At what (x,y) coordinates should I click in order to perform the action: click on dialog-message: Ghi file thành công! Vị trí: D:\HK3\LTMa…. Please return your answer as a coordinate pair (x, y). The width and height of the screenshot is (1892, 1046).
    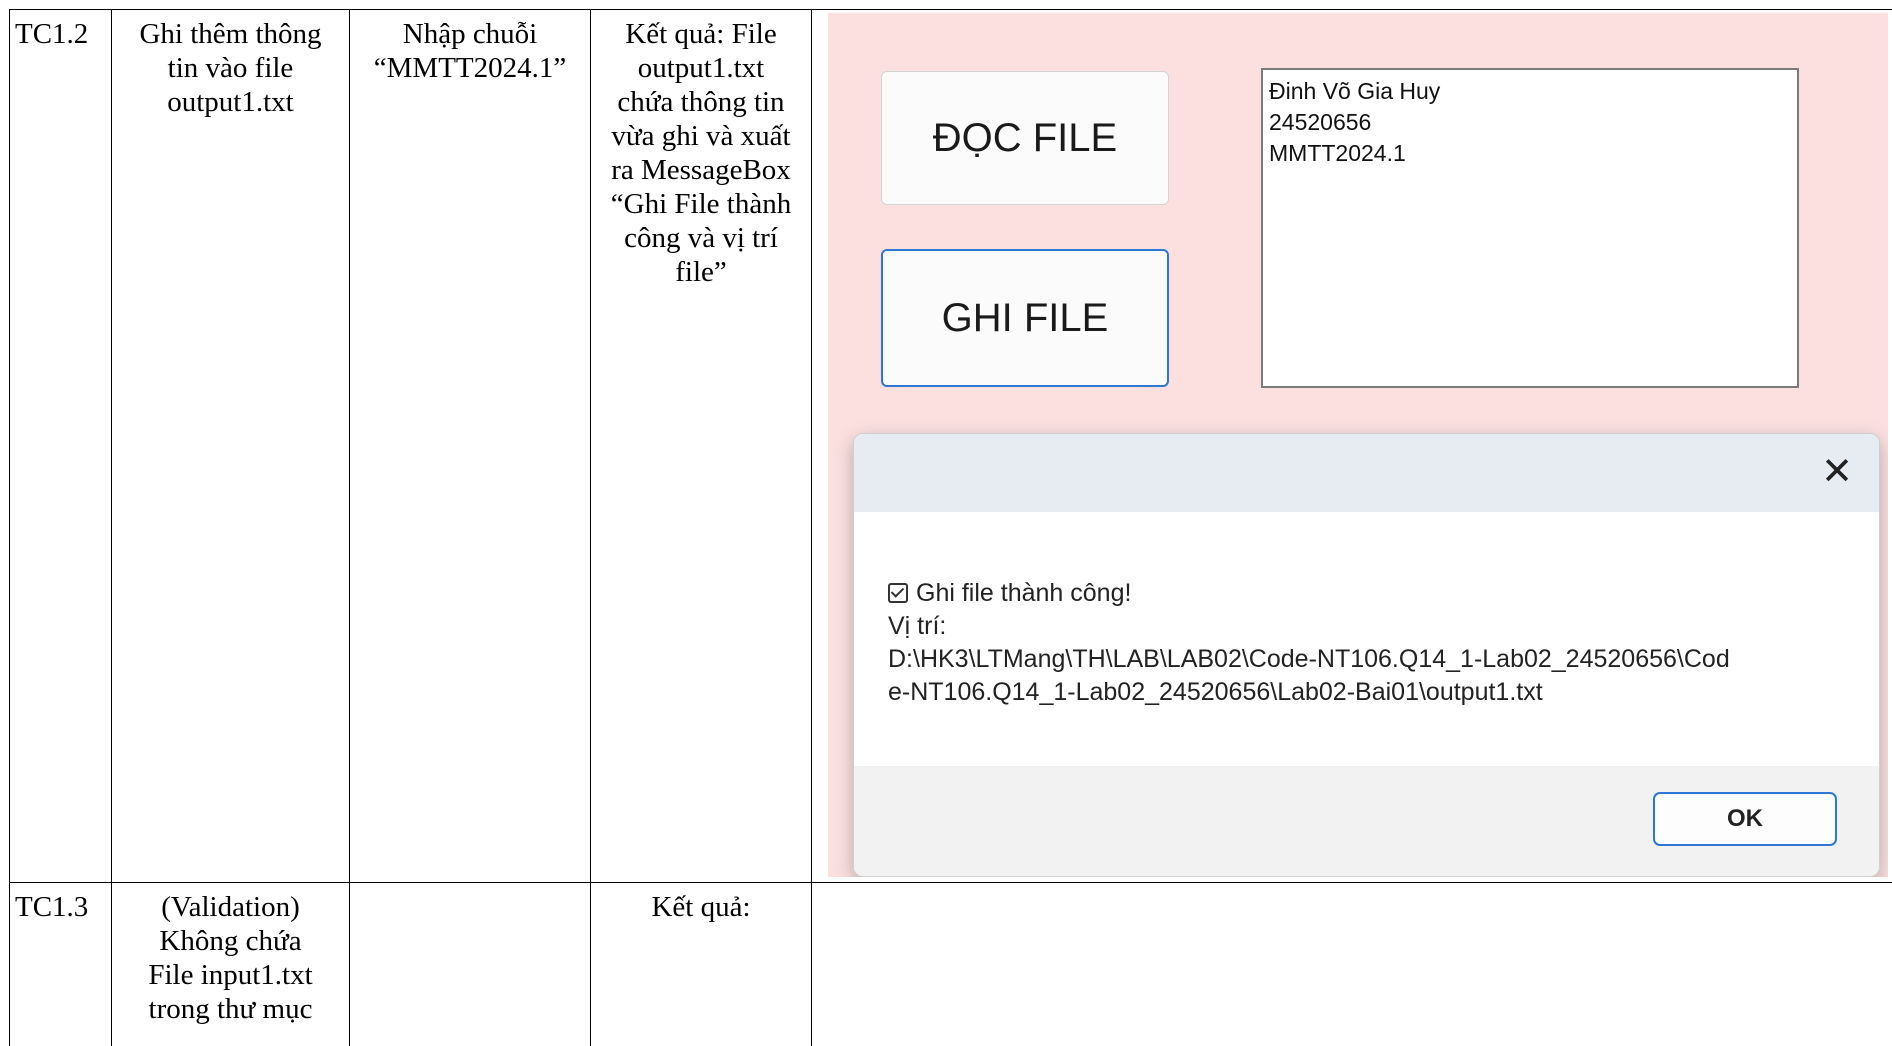
    Looking at the image, I should click on (1309, 643).